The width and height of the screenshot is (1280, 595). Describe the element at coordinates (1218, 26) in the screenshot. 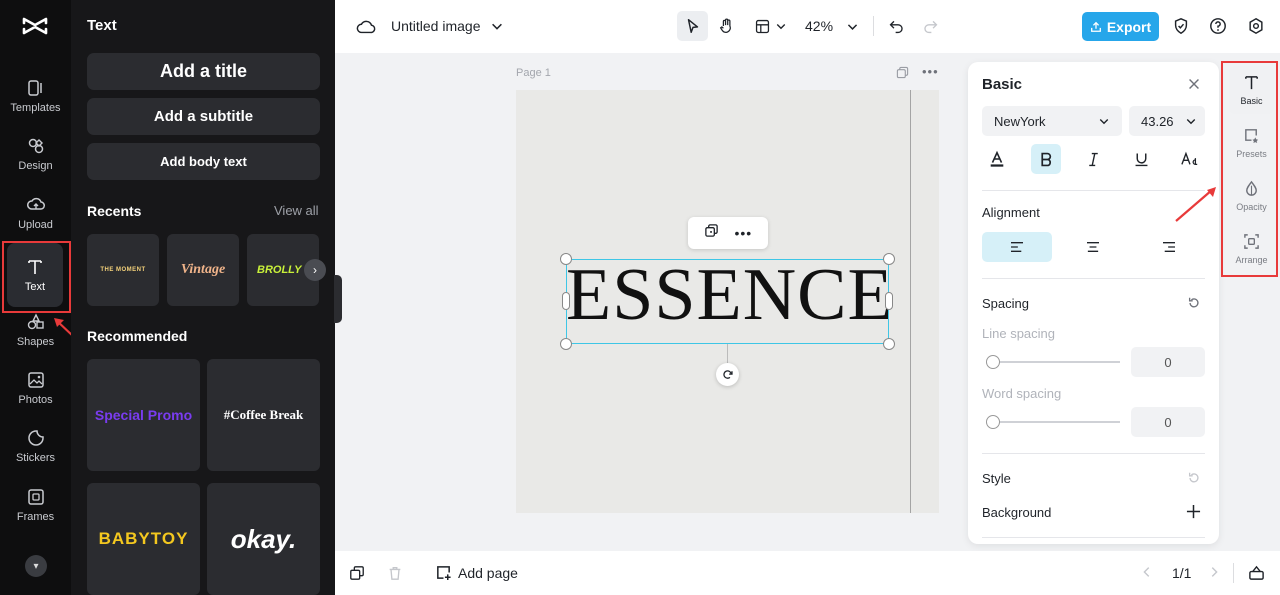

I see `help-icon` at that location.